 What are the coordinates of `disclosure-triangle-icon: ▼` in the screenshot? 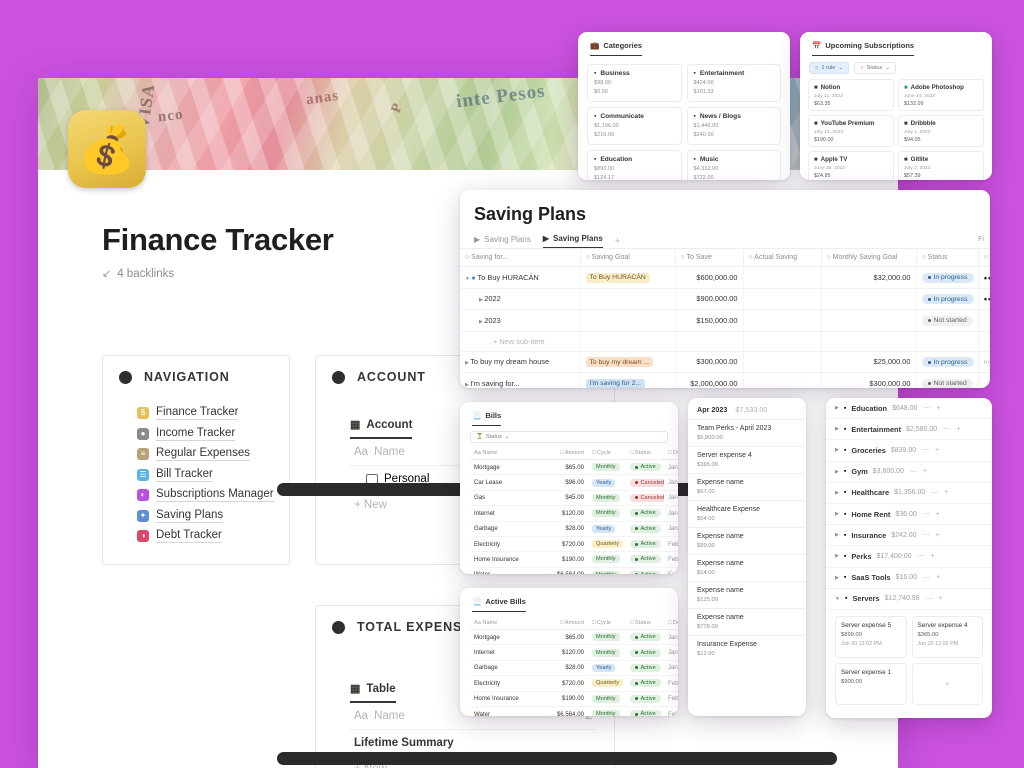 It's located at (837, 599).